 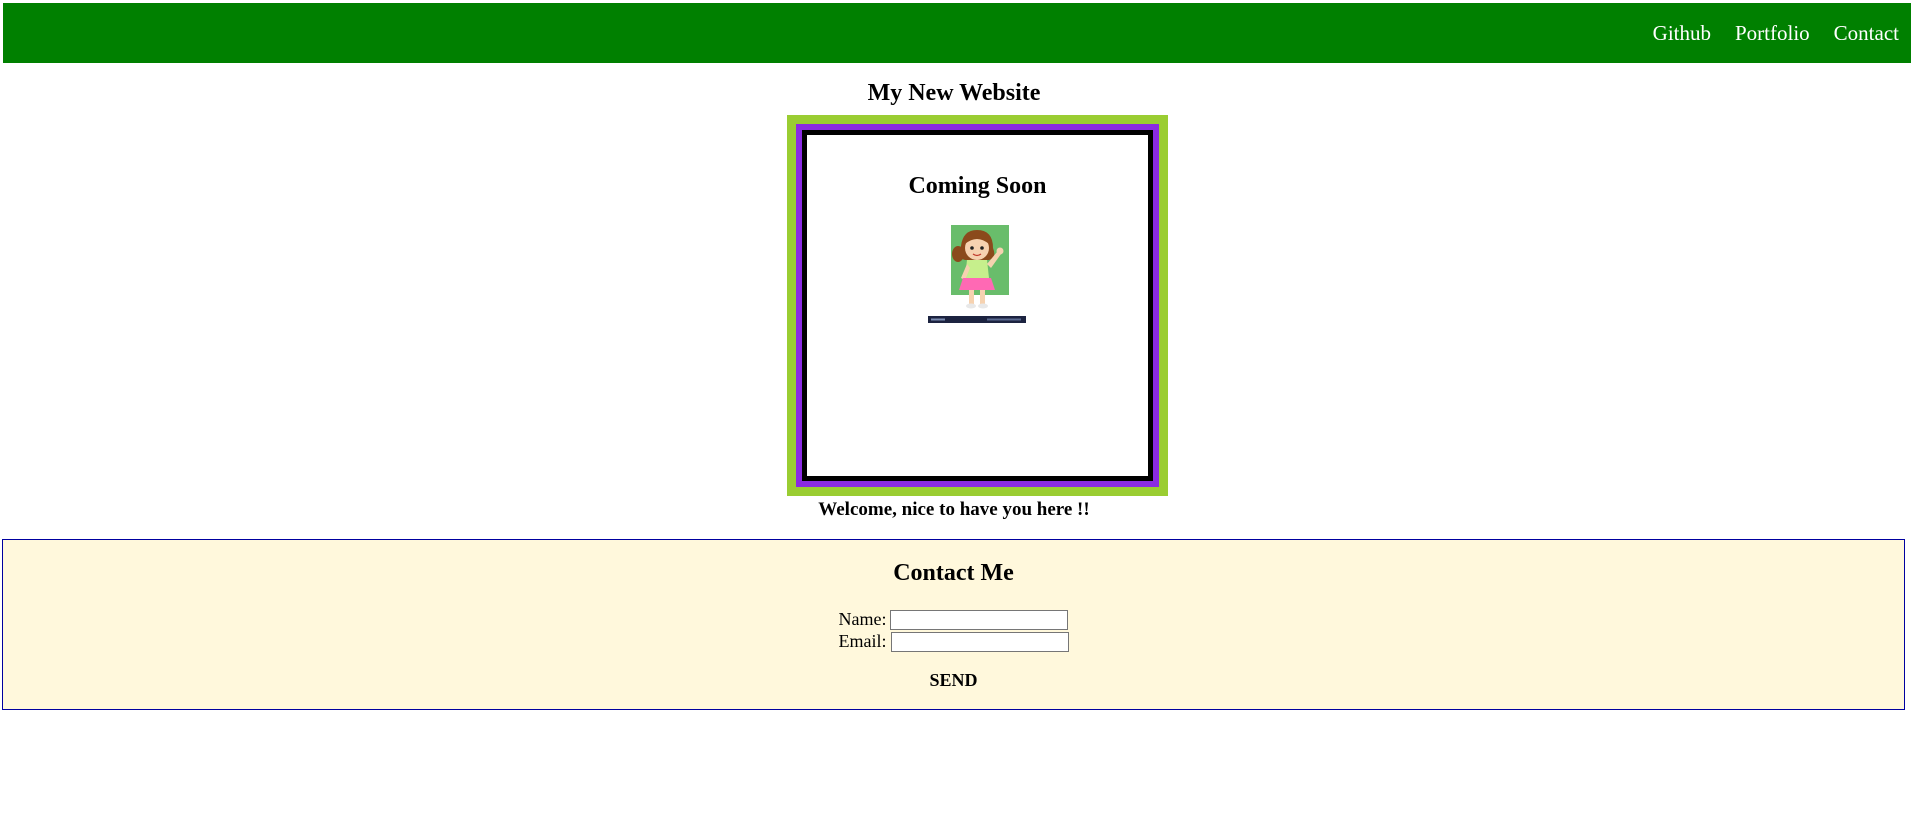 I want to click on nav-link-github: Github, so click(x=1682, y=33).